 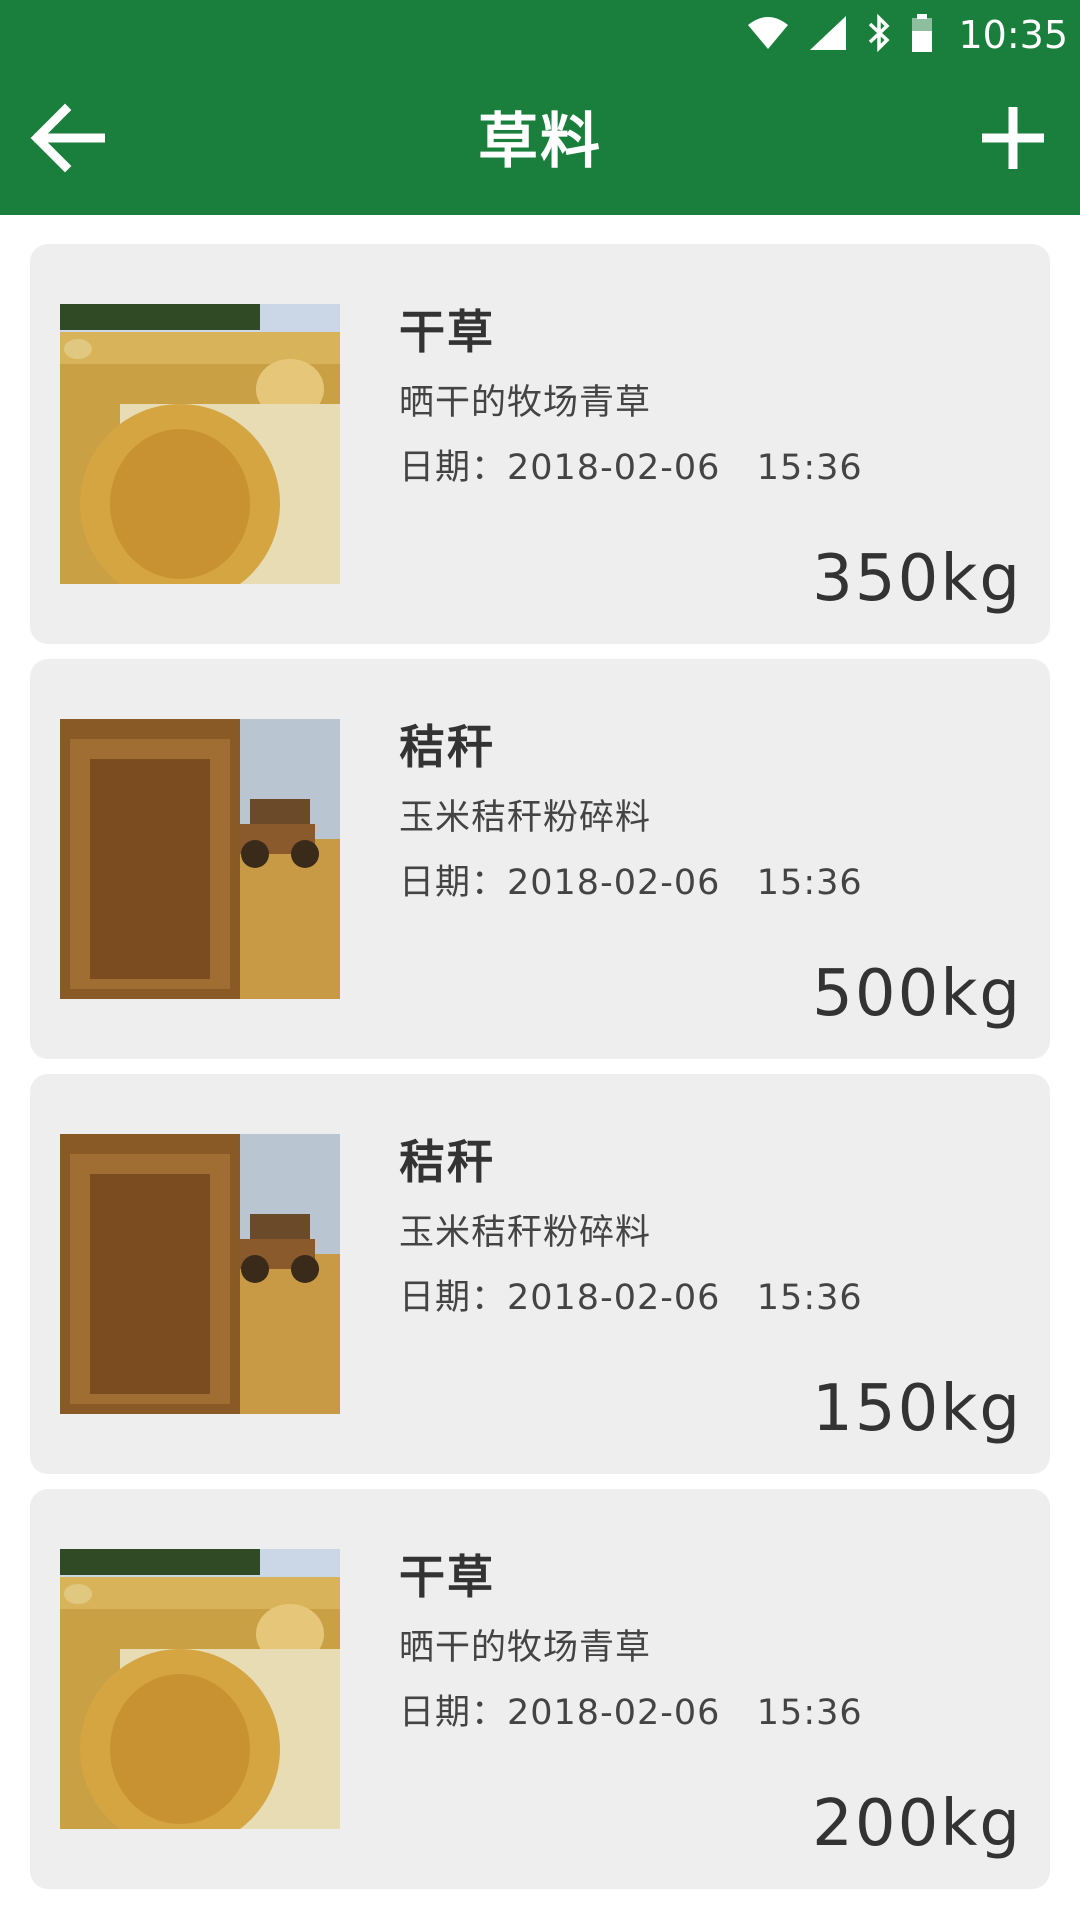 What do you see at coordinates (540, 35) in the screenshot?
I see `status-bar: 10:35` at bounding box center [540, 35].